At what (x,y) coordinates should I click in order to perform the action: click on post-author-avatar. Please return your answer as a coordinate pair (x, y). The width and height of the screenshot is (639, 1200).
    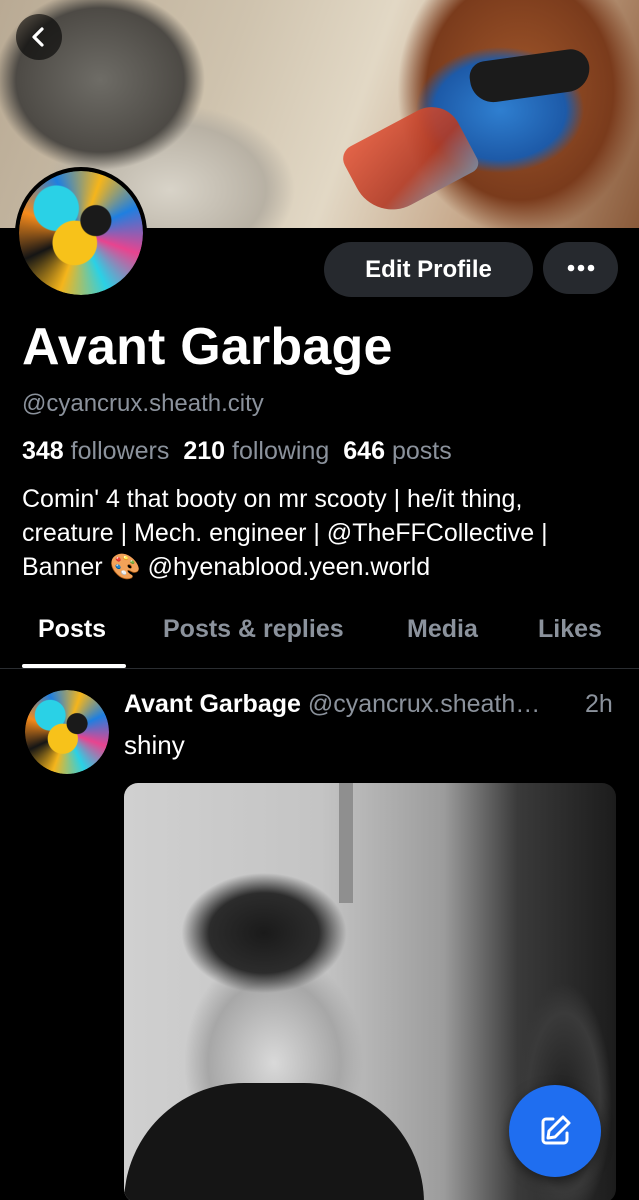
    Looking at the image, I should click on (67, 732).